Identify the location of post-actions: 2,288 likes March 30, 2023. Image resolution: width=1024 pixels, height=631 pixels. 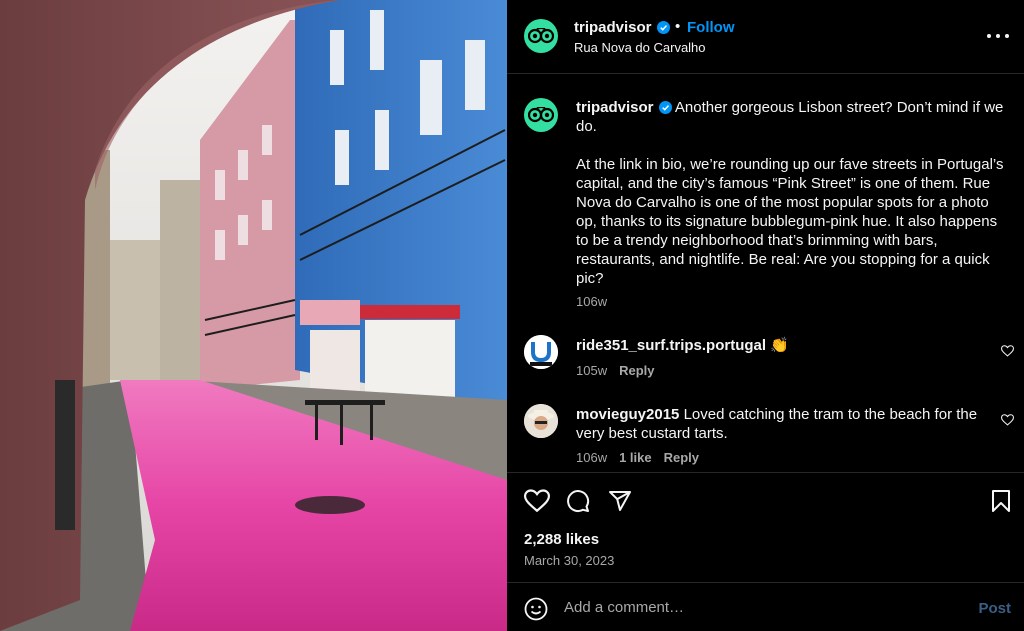
(765, 527).